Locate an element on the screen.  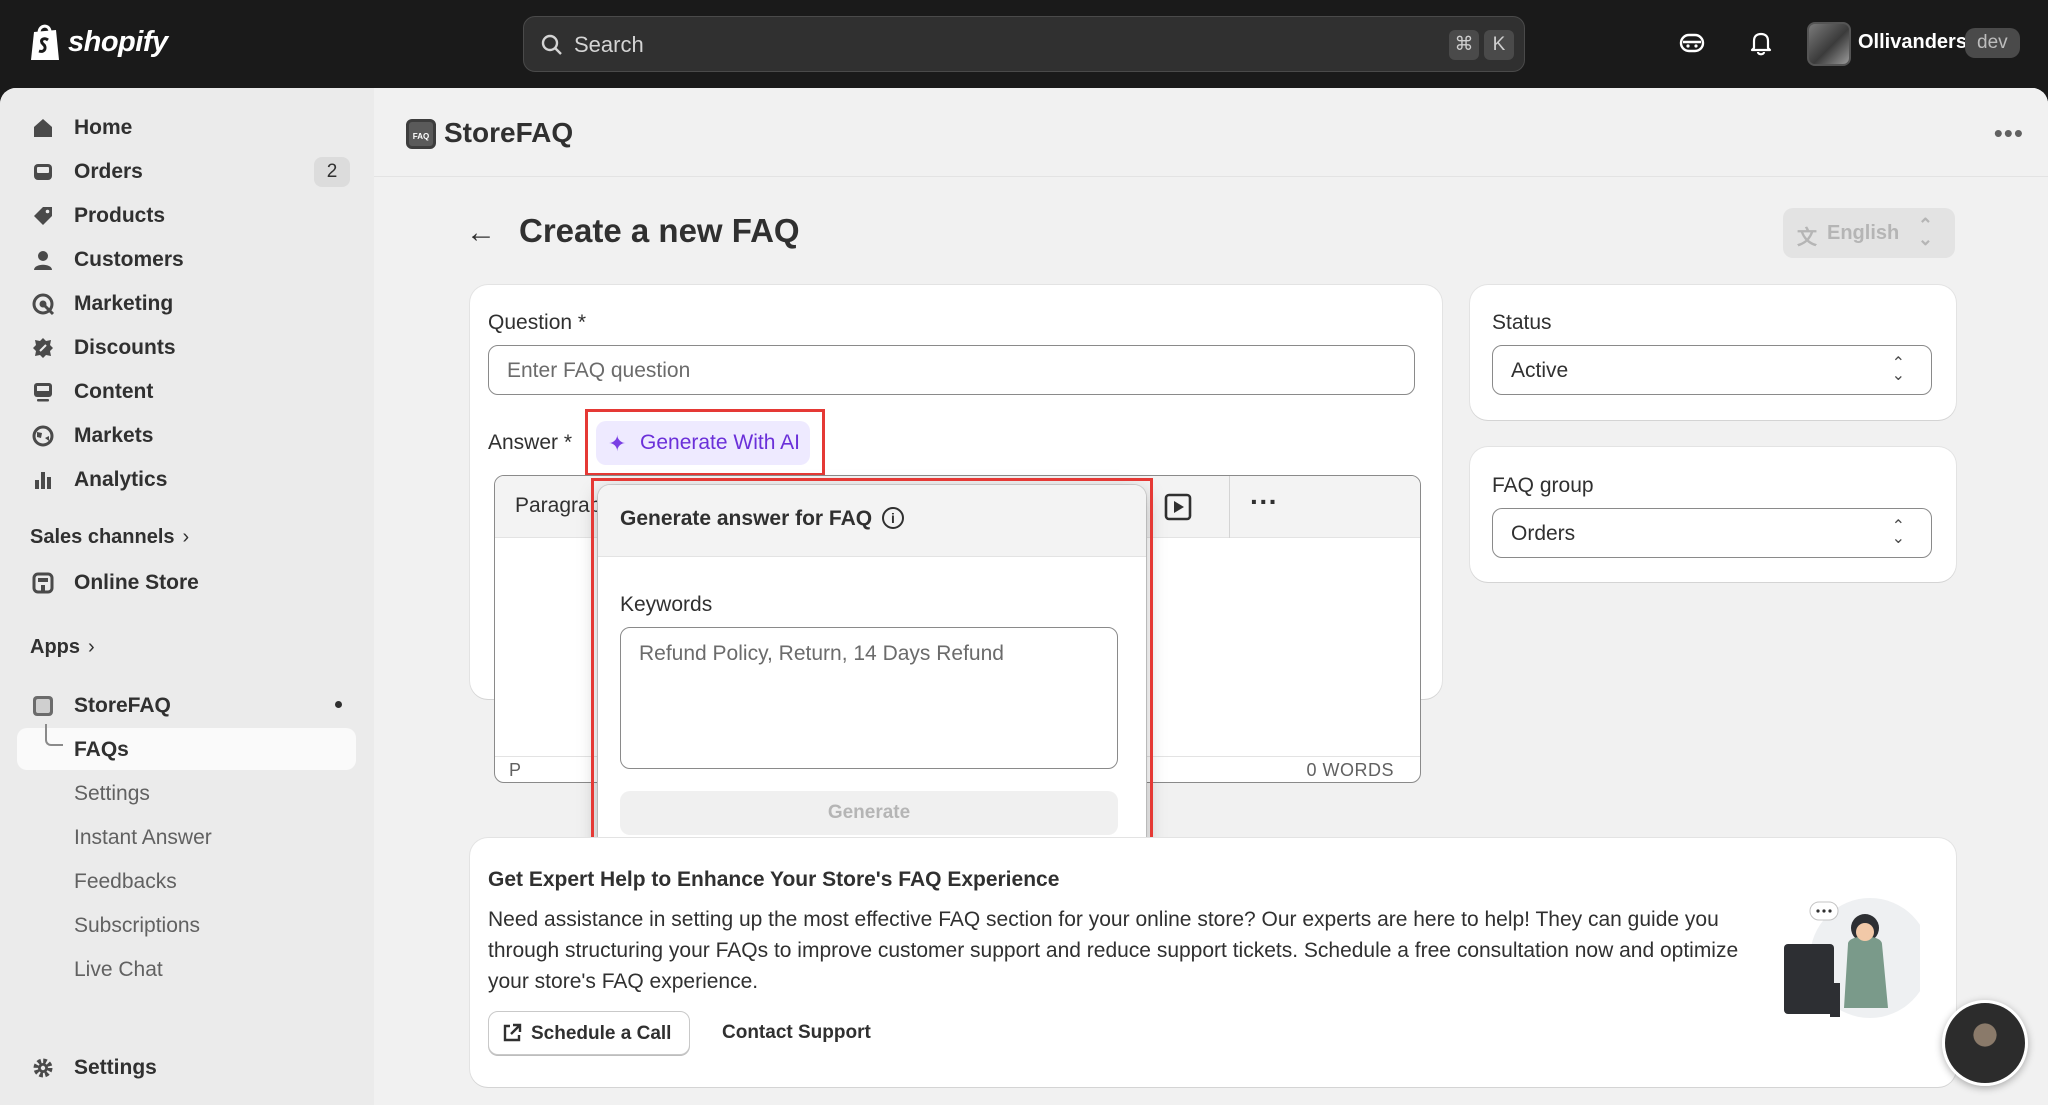
live-chat-avatar-button is located at coordinates (1985, 1043).